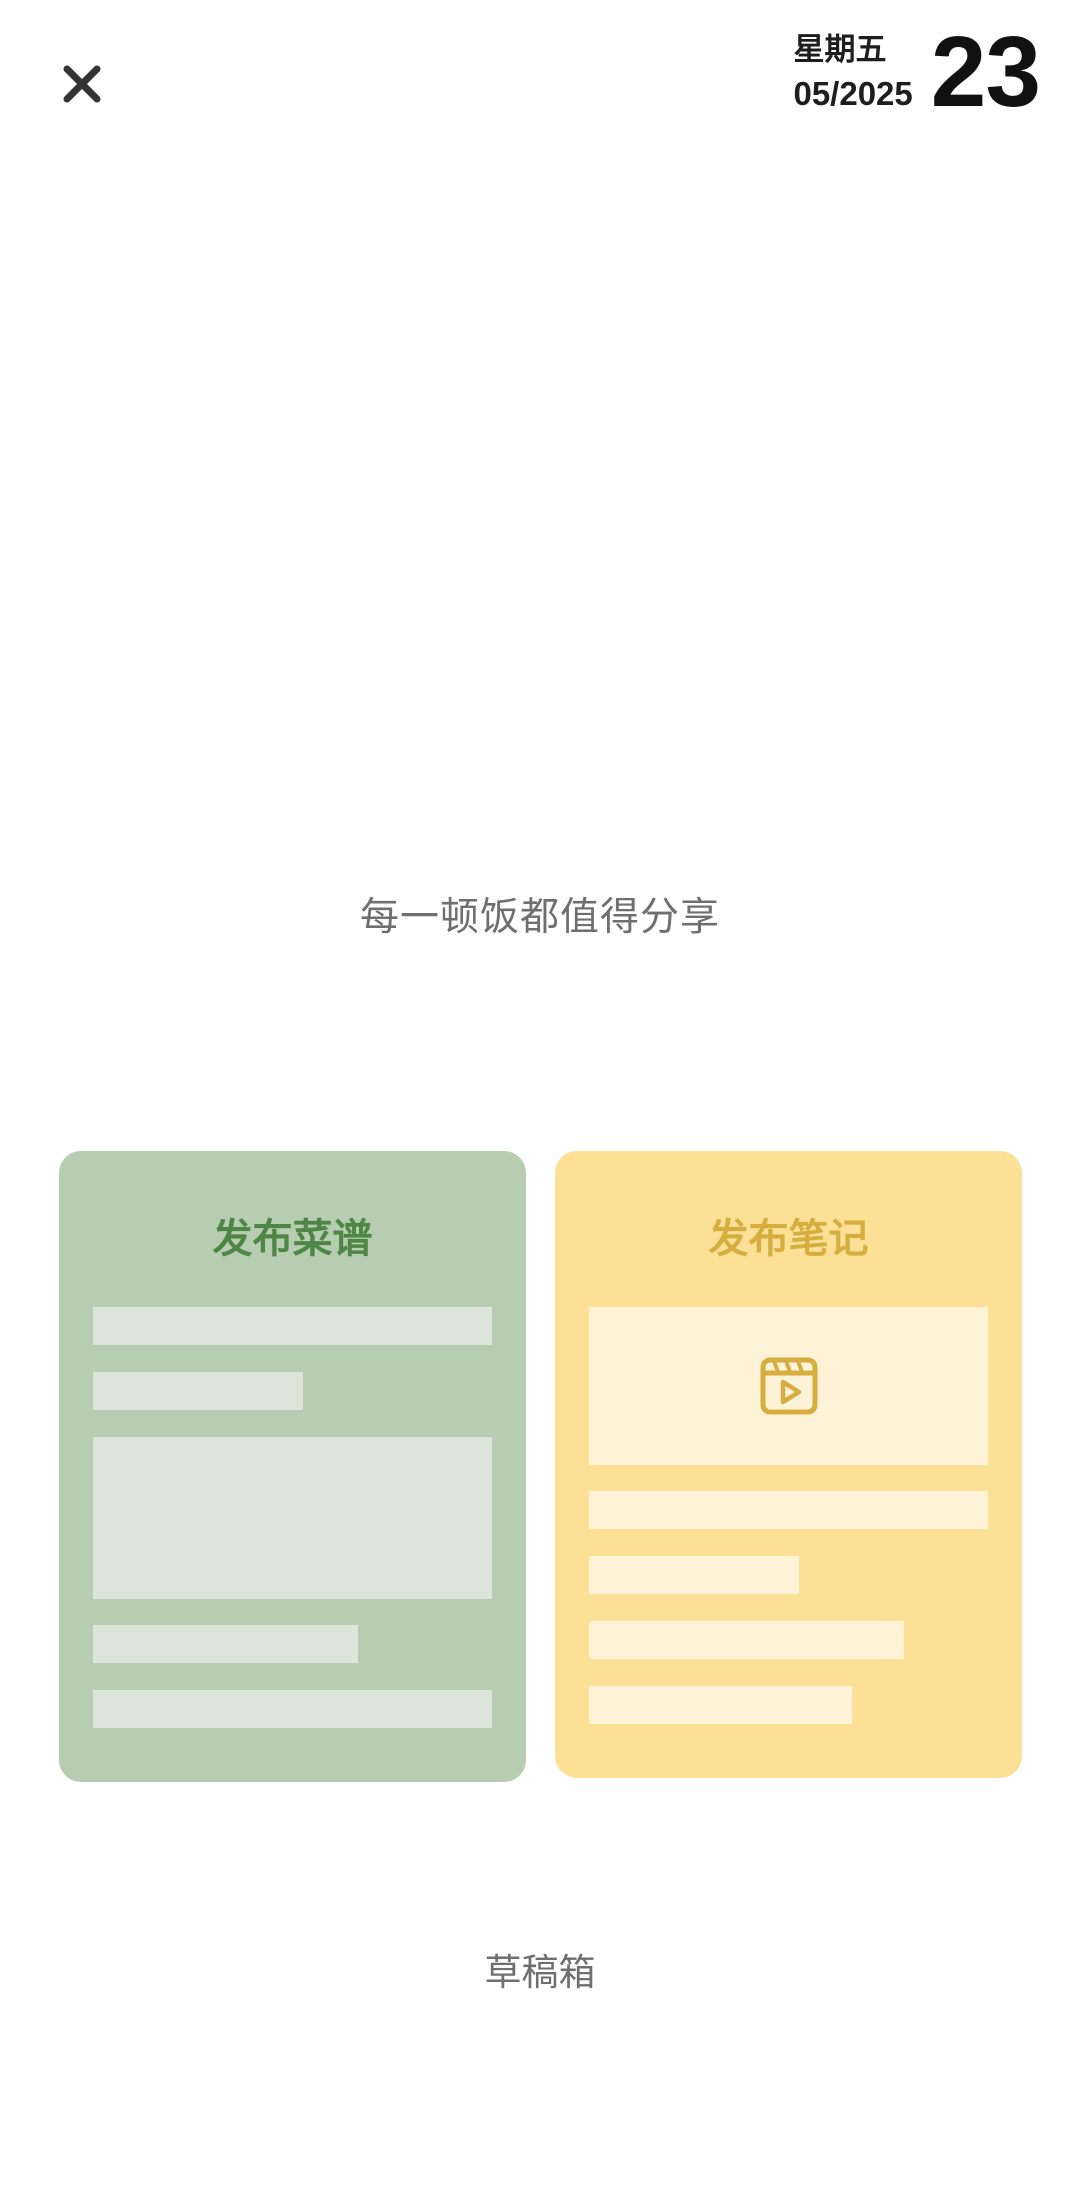 The image size is (1080, 2211). I want to click on slogan-text: 每一顿饭都值得分享, so click(539, 917).